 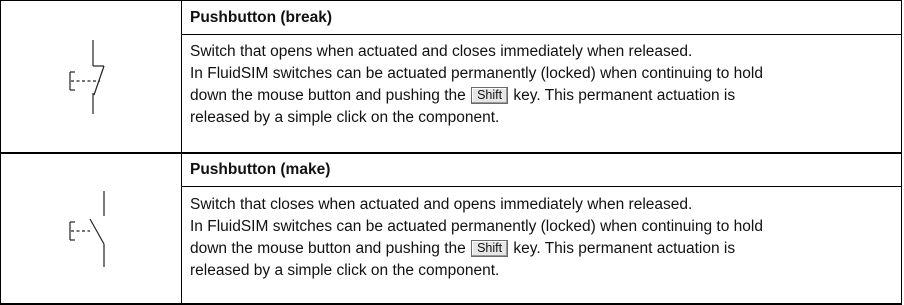 I want to click on pushbutton-break-symbol-cell, so click(x=90, y=76).